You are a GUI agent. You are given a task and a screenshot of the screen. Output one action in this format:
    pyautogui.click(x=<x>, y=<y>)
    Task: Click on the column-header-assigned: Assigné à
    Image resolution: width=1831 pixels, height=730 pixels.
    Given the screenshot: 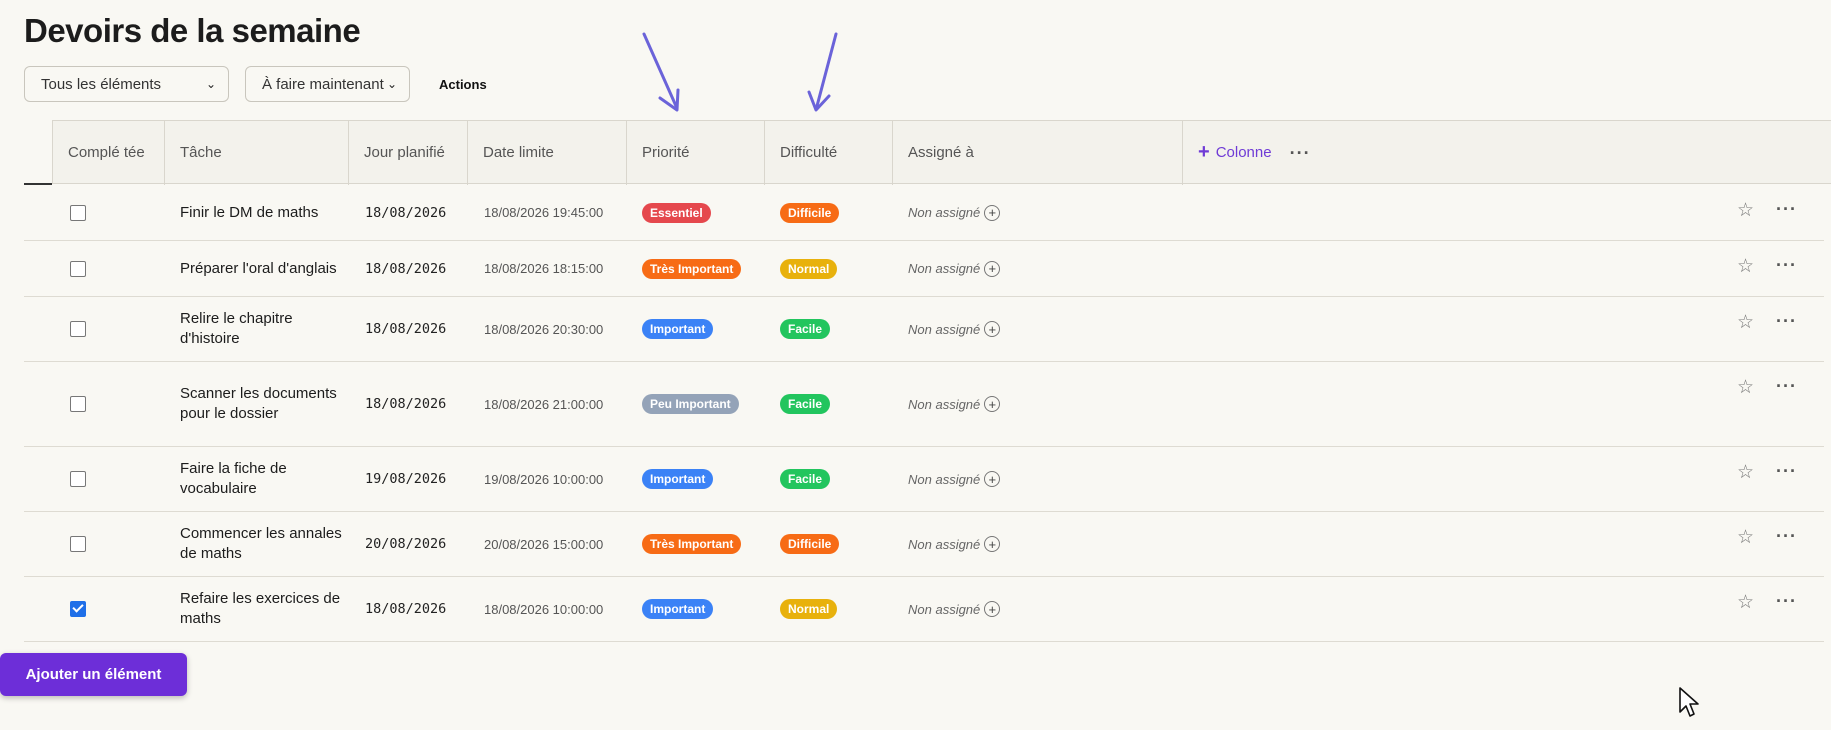 What is the action you would take?
    pyautogui.click(x=1038, y=153)
    